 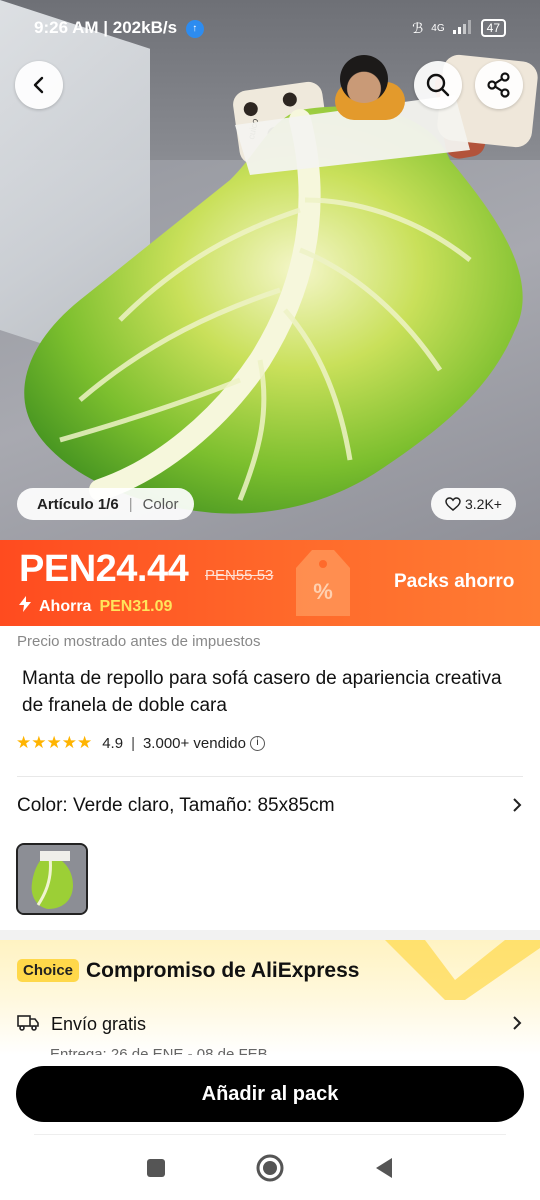 What do you see at coordinates (194, 28) in the screenshot?
I see `network-speed-icon: ↑` at bounding box center [194, 28].